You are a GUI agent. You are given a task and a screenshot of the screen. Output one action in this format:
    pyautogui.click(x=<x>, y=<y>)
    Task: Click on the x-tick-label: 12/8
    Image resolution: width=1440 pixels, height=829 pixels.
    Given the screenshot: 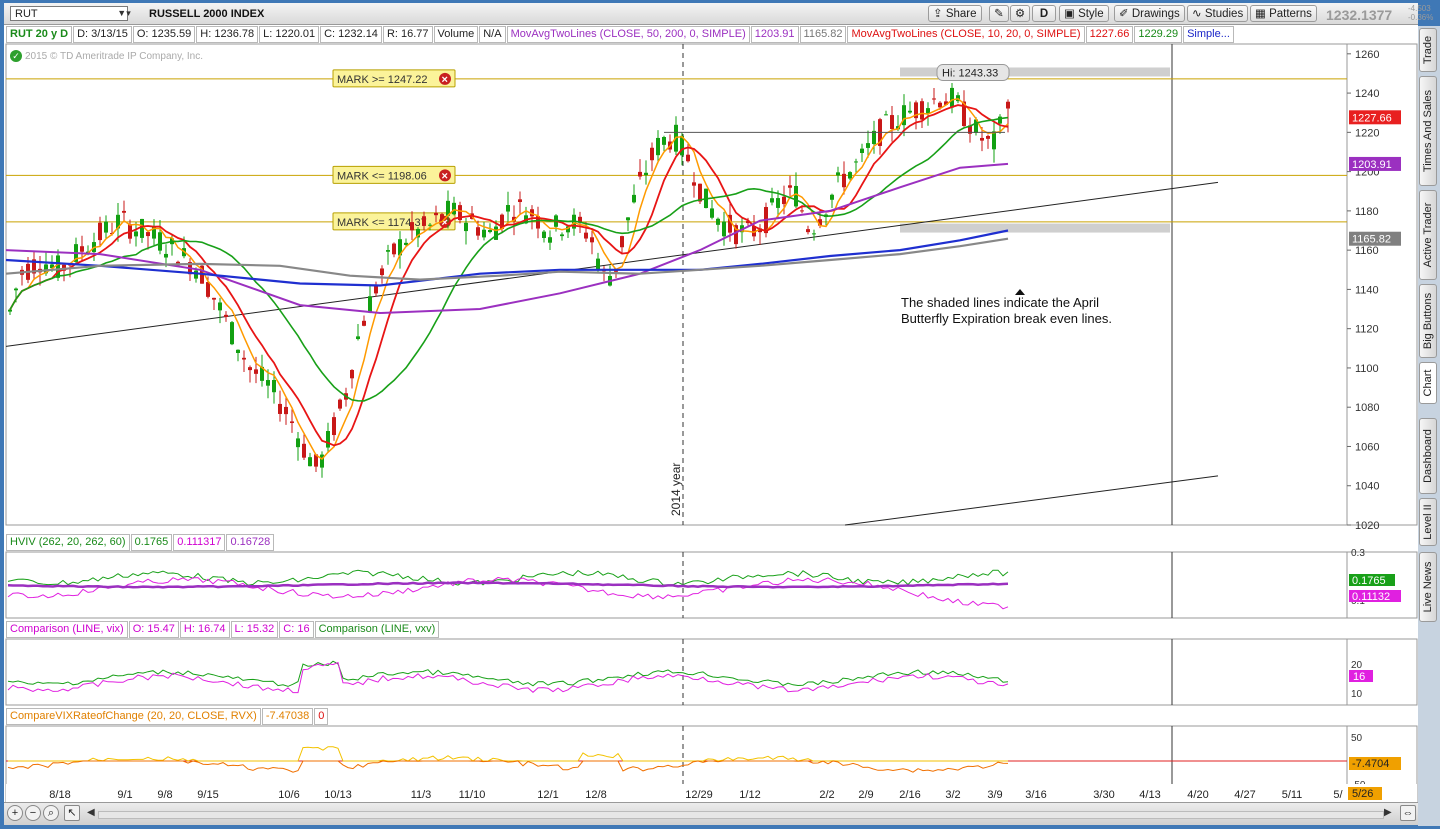 What is the action you would take?
    pyautogui.click(x=595, y=795)
    